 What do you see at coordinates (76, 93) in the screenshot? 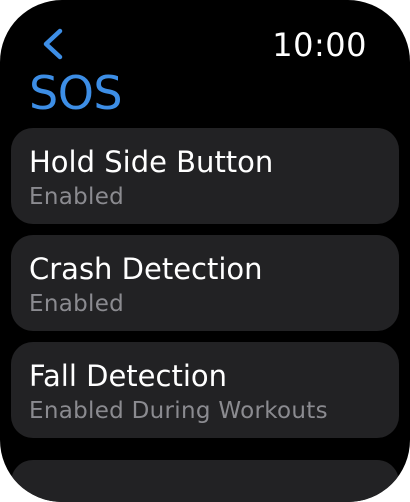
I see `page-title: SOS` at bounding box center [76, 93].